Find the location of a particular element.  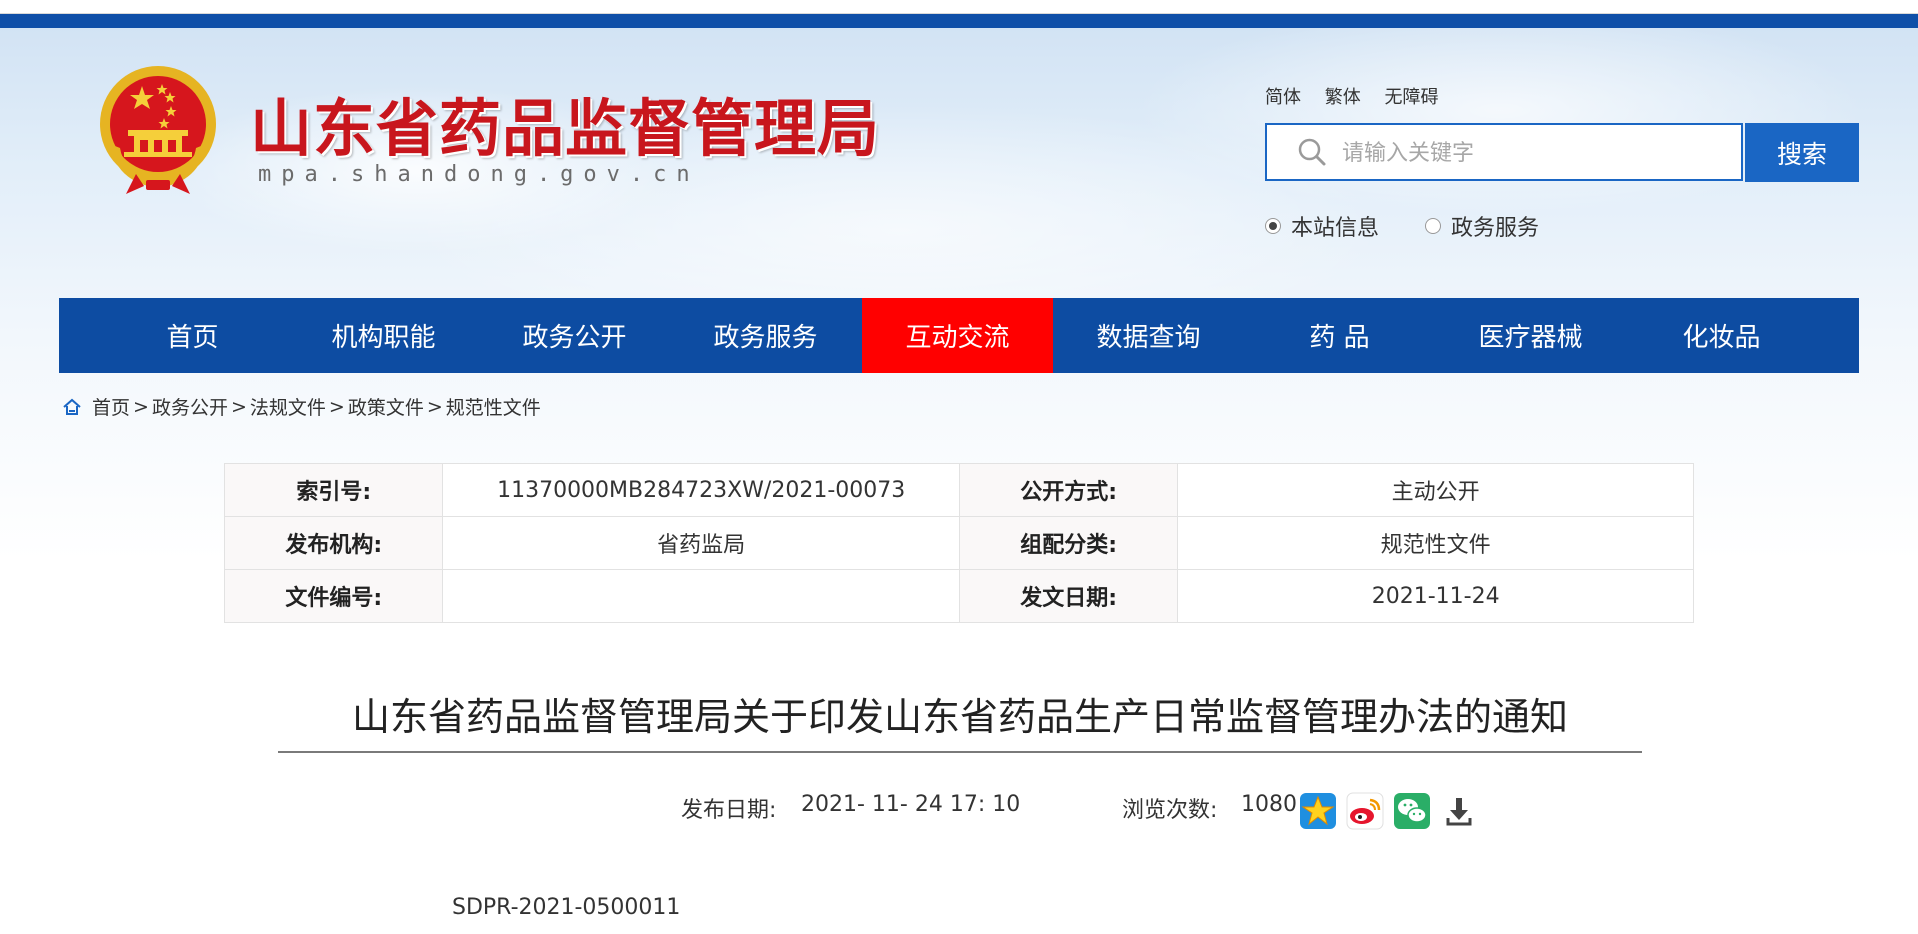

search-input is located at coordinates (1537, 153).